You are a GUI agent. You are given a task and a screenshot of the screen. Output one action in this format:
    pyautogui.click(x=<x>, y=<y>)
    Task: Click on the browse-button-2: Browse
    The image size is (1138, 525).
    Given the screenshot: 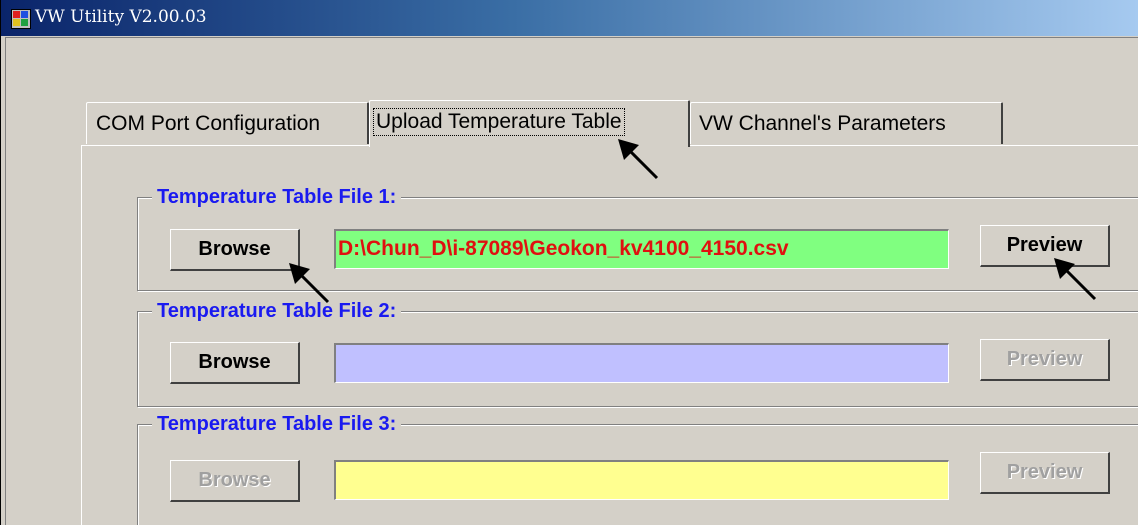 What is the action you would take?
    pyautogui.click(x=235, y=363)
    